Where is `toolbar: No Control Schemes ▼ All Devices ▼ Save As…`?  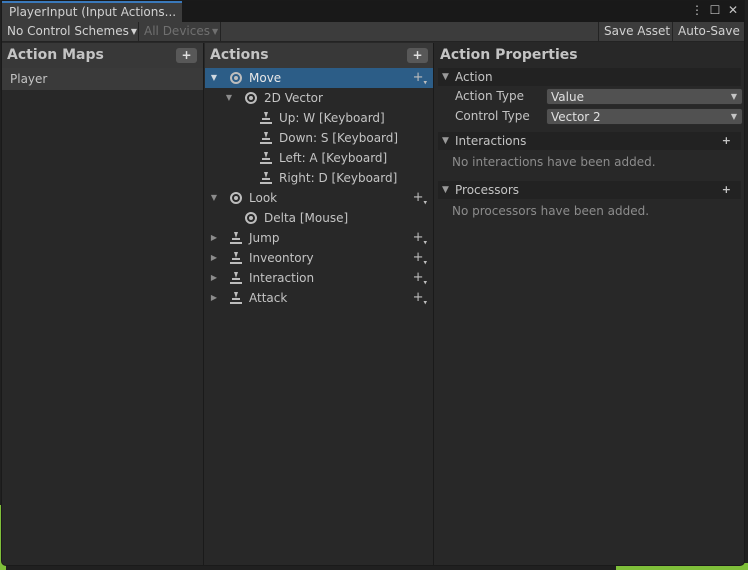
toolbar: No Control Schemes ▼ All Devices ▼ Save As… is located at coordinates (373, 32).